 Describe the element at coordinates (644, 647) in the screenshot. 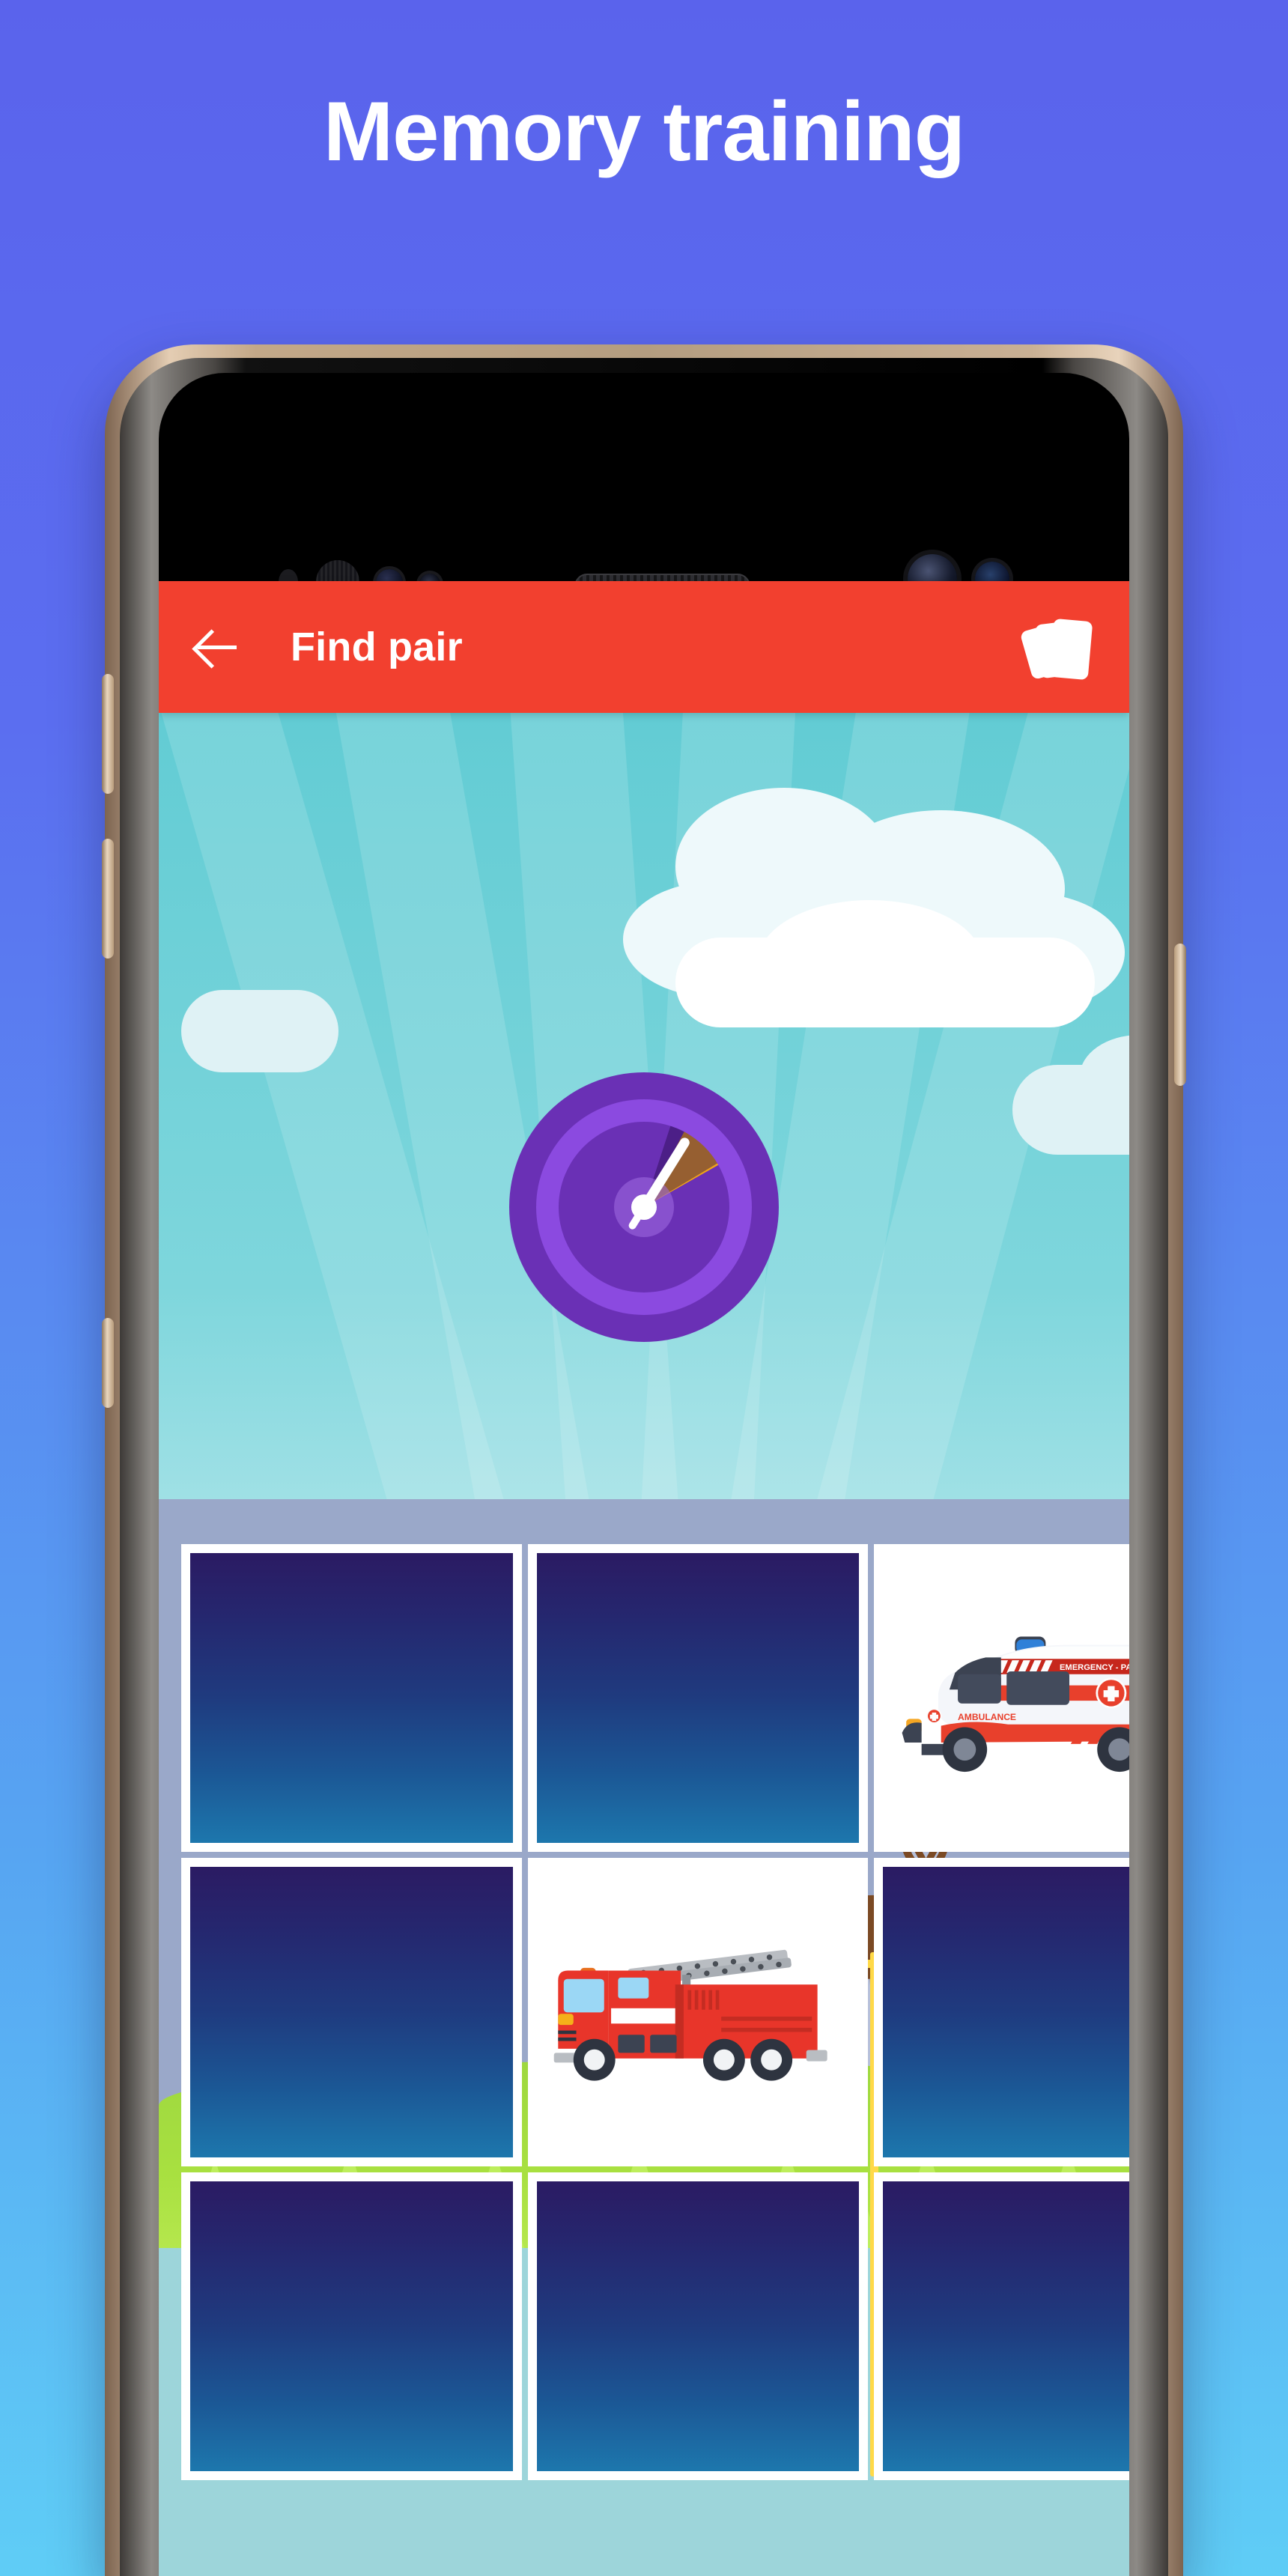

I see `app-bar: Find pair` at that location.